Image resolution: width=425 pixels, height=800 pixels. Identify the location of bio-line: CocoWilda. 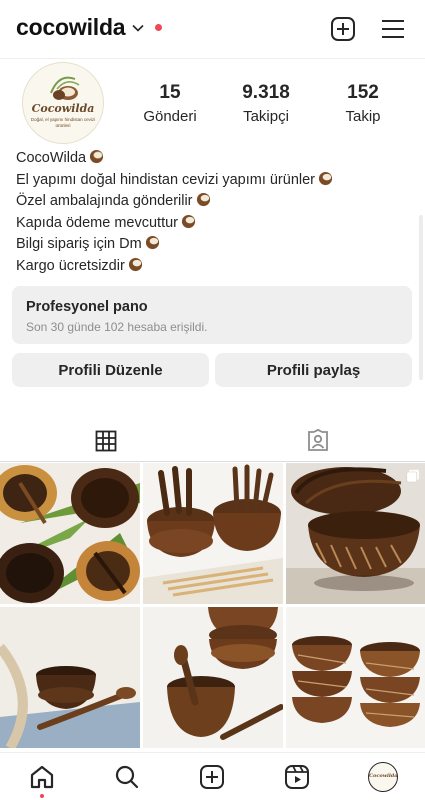
(213, 159).